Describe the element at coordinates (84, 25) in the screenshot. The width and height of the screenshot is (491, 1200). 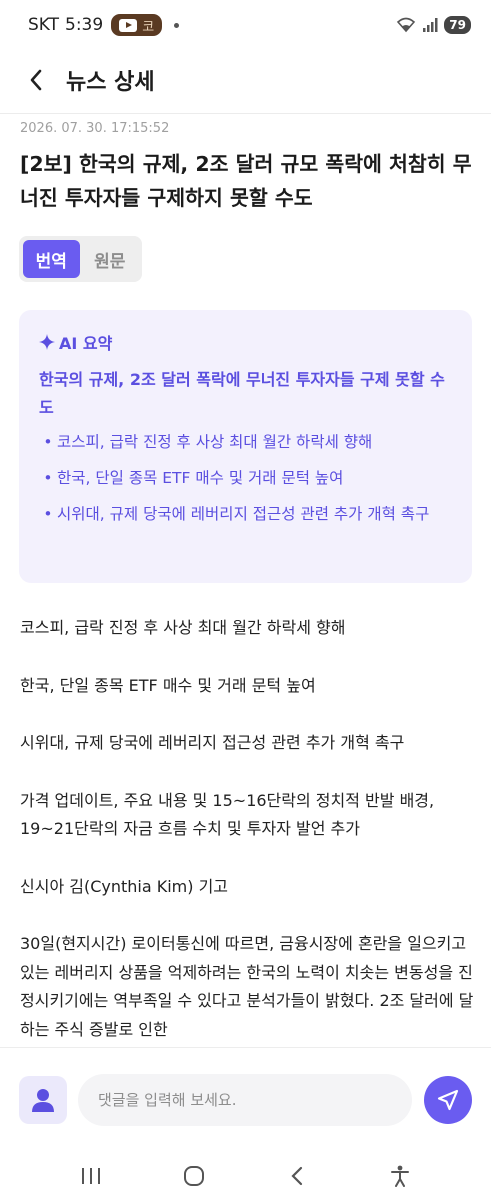
I see `clock: 5:39` at that location.